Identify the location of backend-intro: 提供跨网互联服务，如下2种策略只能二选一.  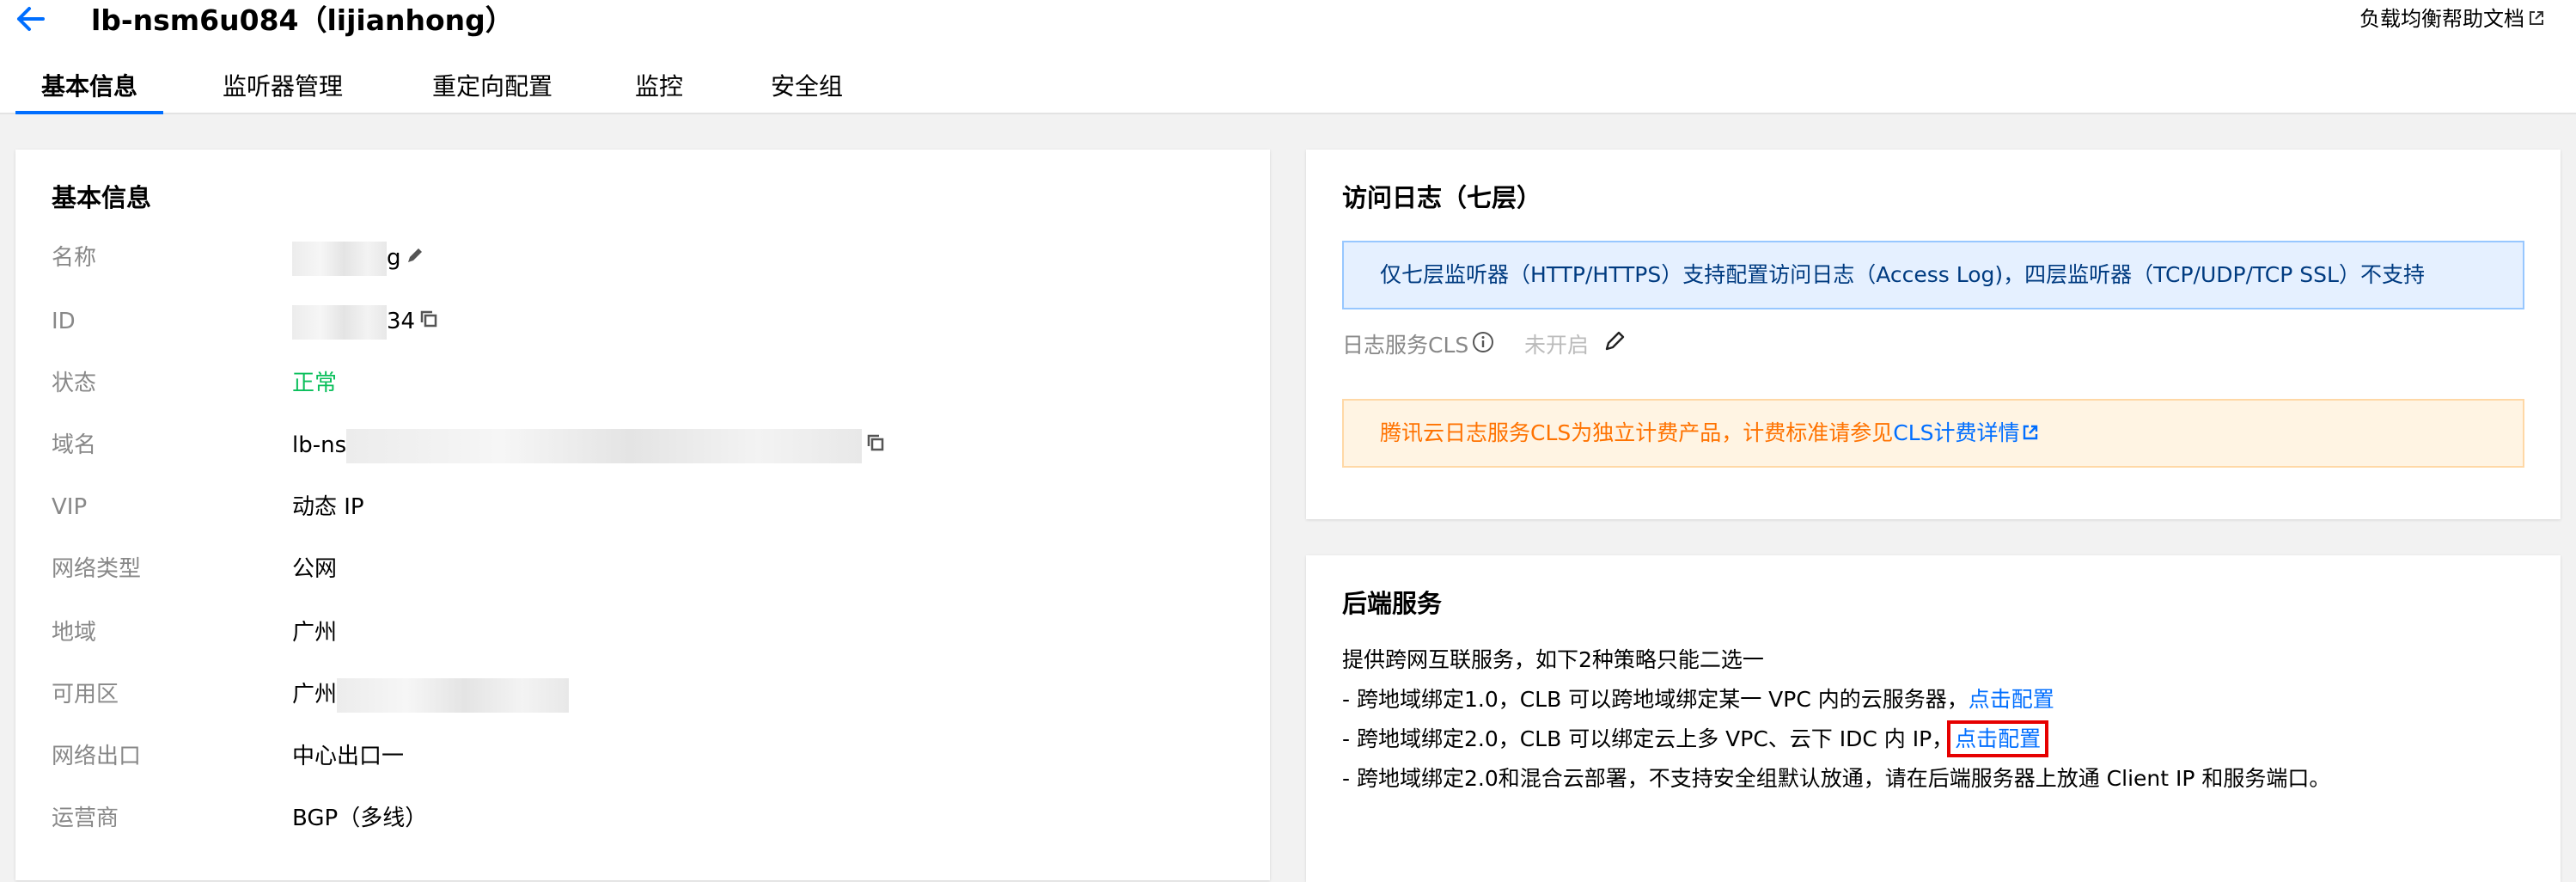
(1553, 659).